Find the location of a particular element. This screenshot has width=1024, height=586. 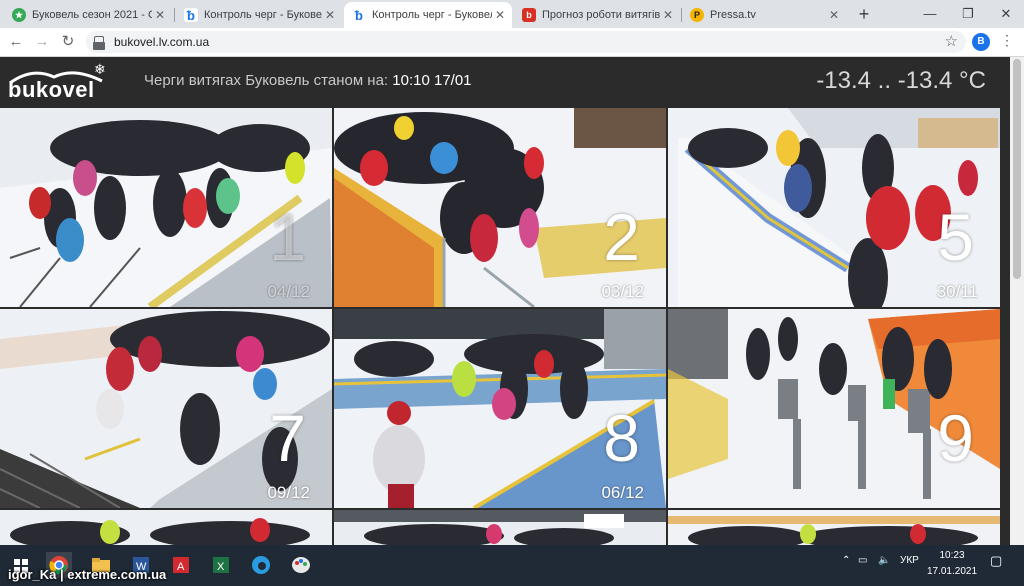

camera-tile-row3-c is located at coordinates (834, 527).